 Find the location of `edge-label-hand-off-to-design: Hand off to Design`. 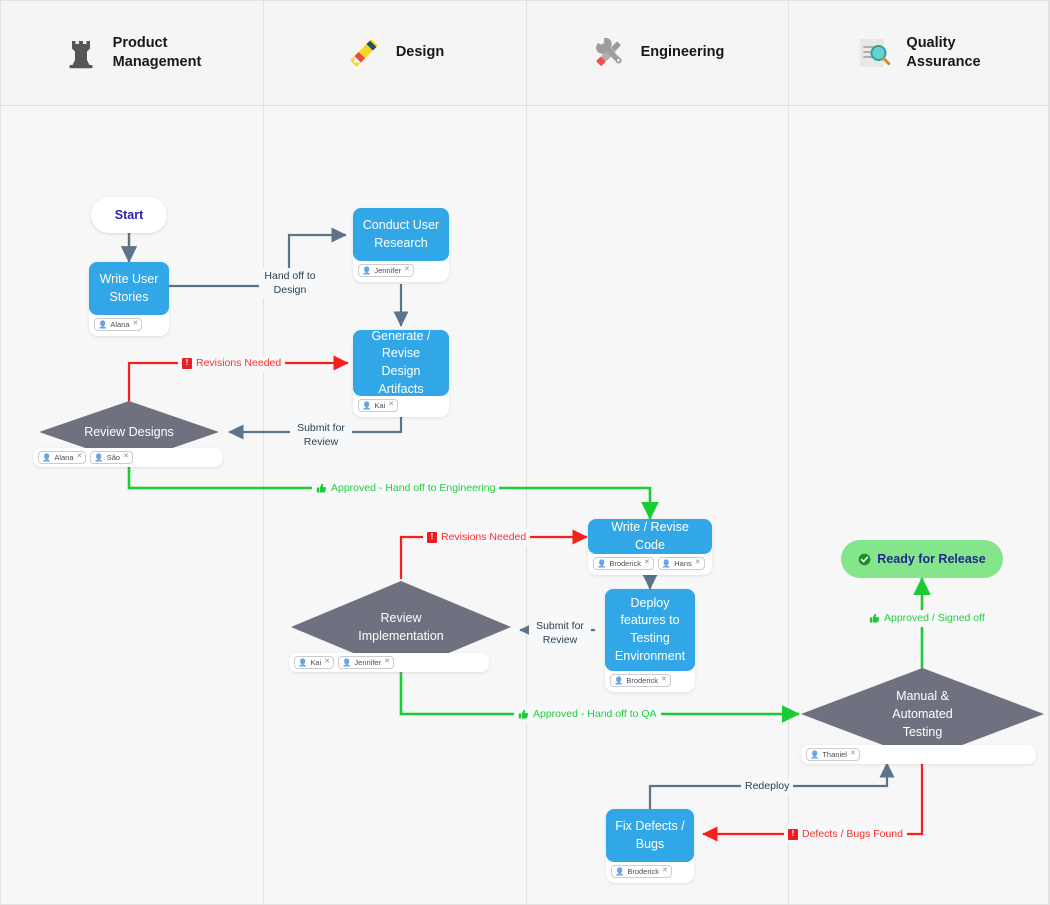

edge-label-hand-off-to-design: Hand off to Design is located at coordinates (290, 283).